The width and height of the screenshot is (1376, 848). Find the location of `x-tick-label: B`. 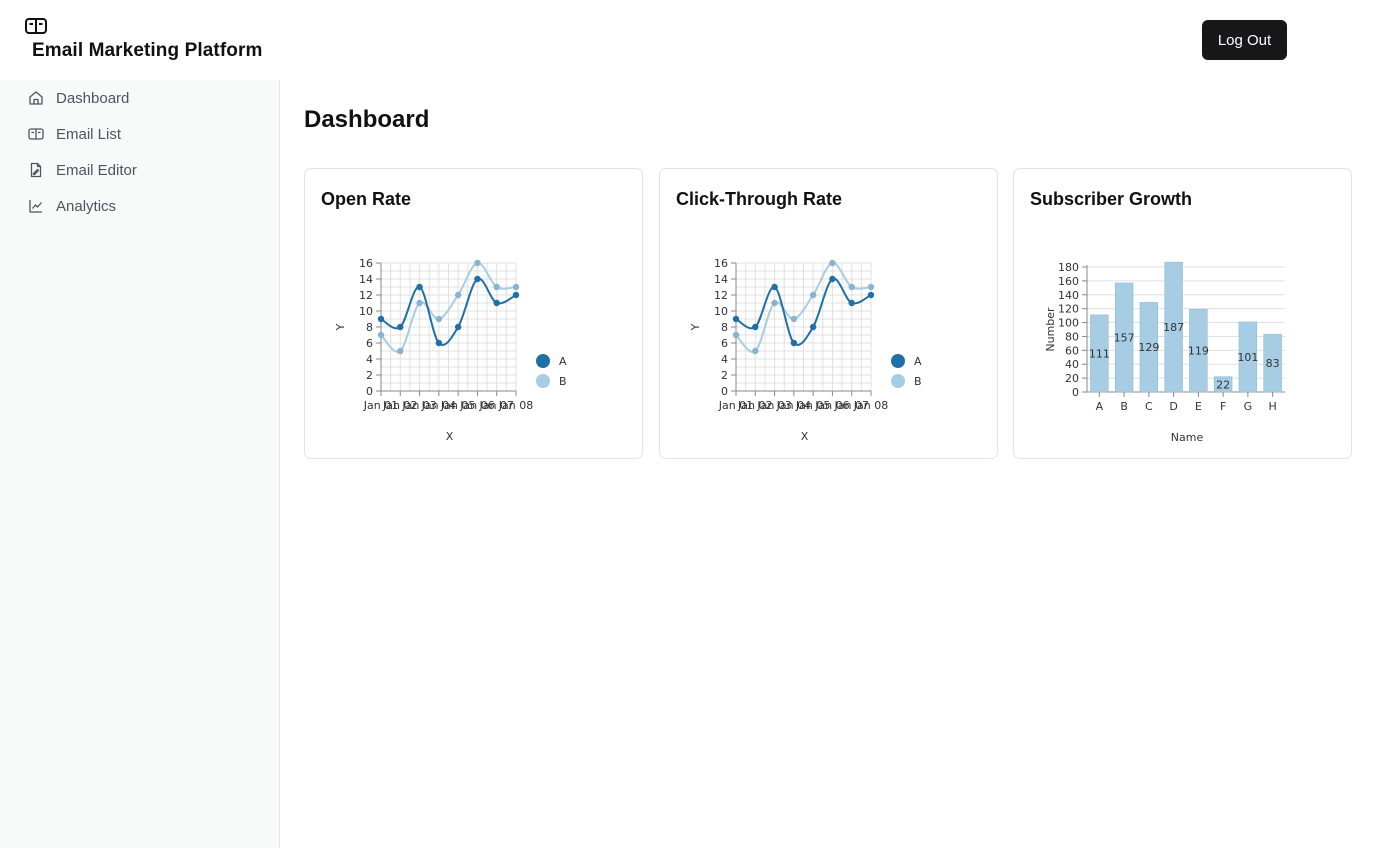

x-tick-label: B is located at coordinates (1124, 406).